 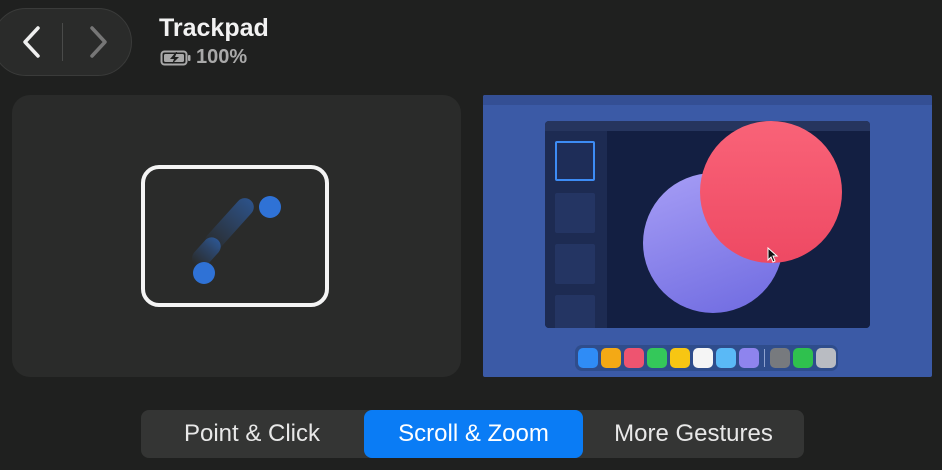 What do you see at coordinates (707, 126) in the screenshot?
I see `preview-window-titlebar` at bounding box center [707, 126].